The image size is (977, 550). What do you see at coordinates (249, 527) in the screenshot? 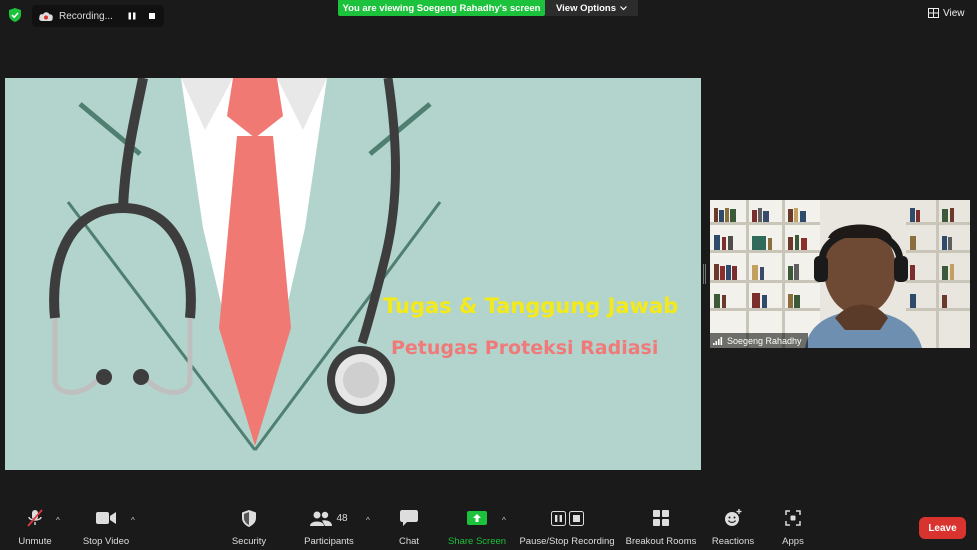
I see `security-button: Security` at bounding box center [249, 527].